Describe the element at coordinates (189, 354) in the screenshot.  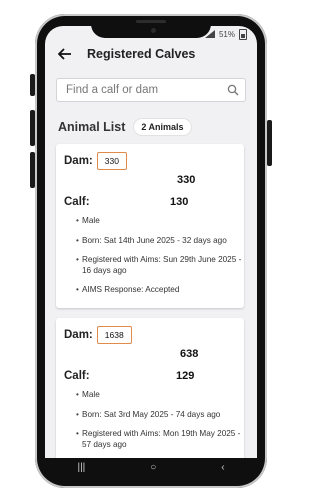
I see `dam-number: 638` at that location.